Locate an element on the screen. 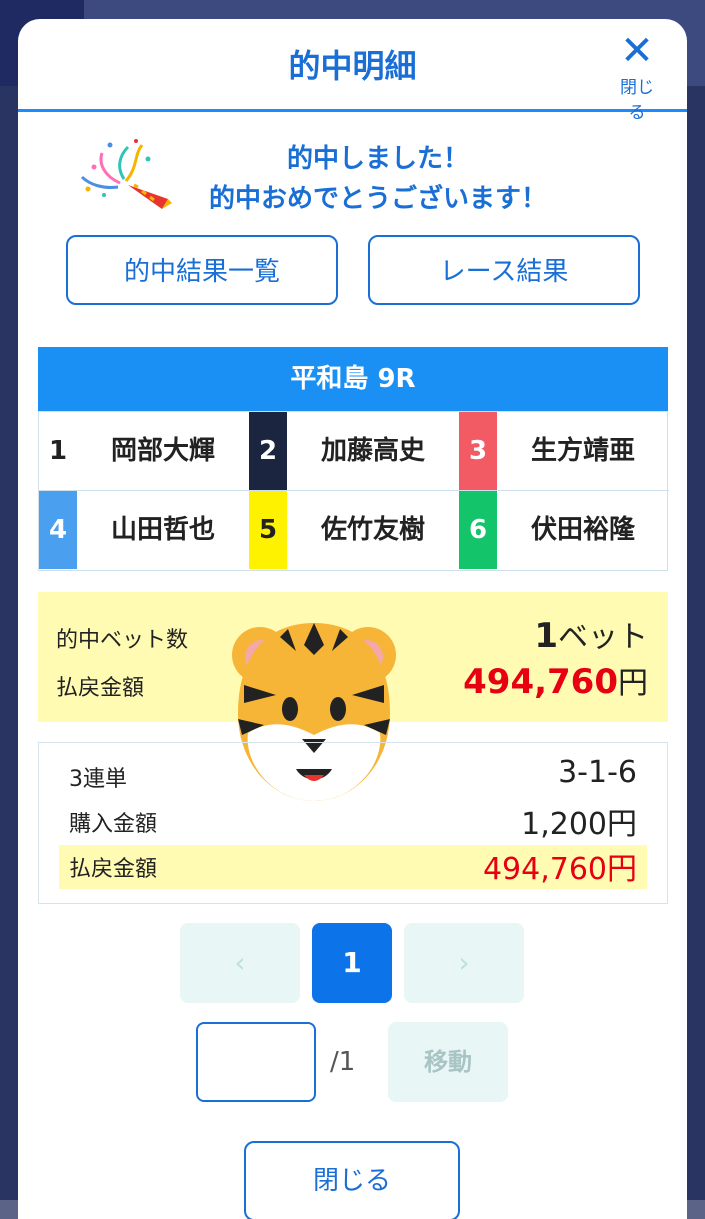 This screenshot has width=705, height=1219. payout-value: 494,760円 is located at coordinates (555, 680).